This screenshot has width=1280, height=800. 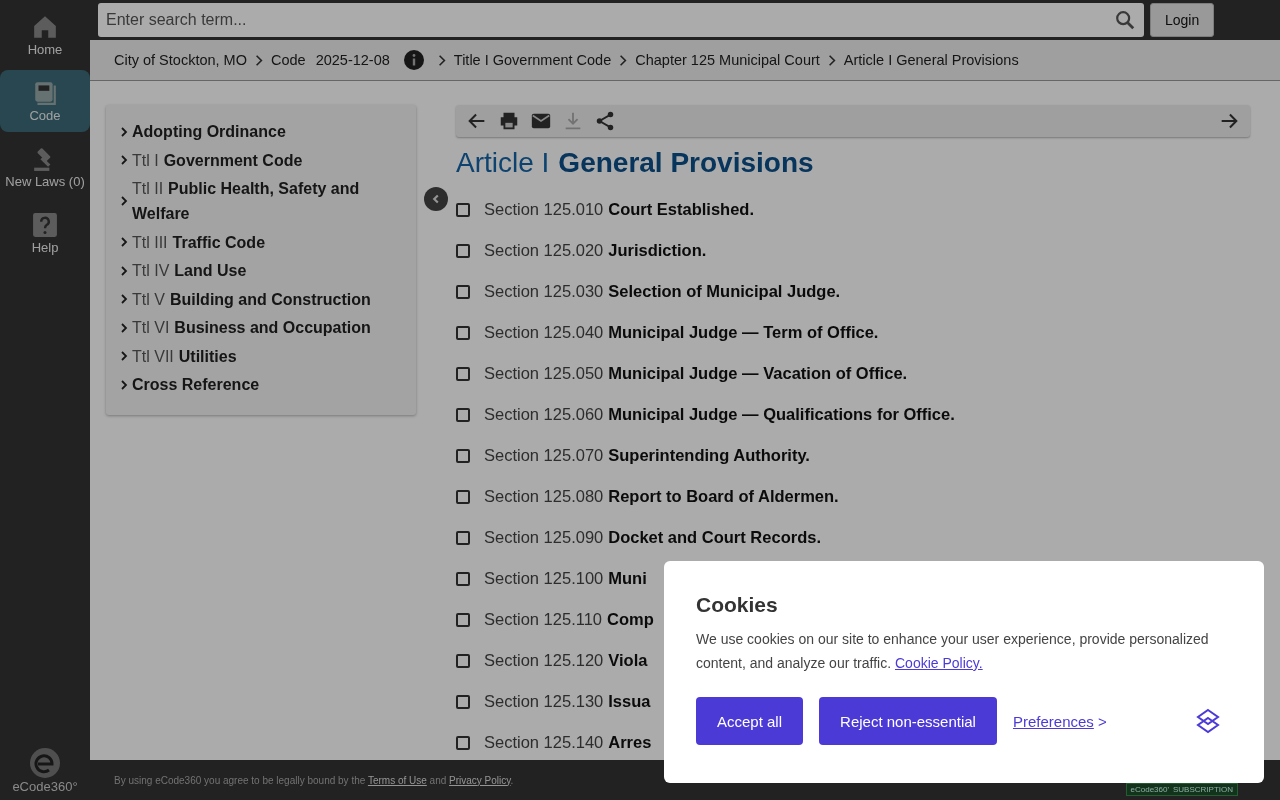 I want to click on section-link: Section 125.090 Docket and Court Records., so click(x=652, y=537).